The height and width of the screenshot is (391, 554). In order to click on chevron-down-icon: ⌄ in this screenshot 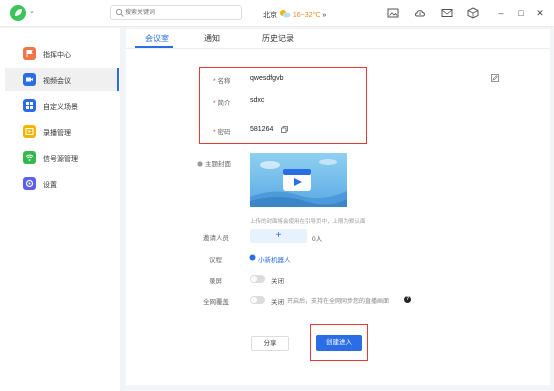, I will do `click(32, 11)`.